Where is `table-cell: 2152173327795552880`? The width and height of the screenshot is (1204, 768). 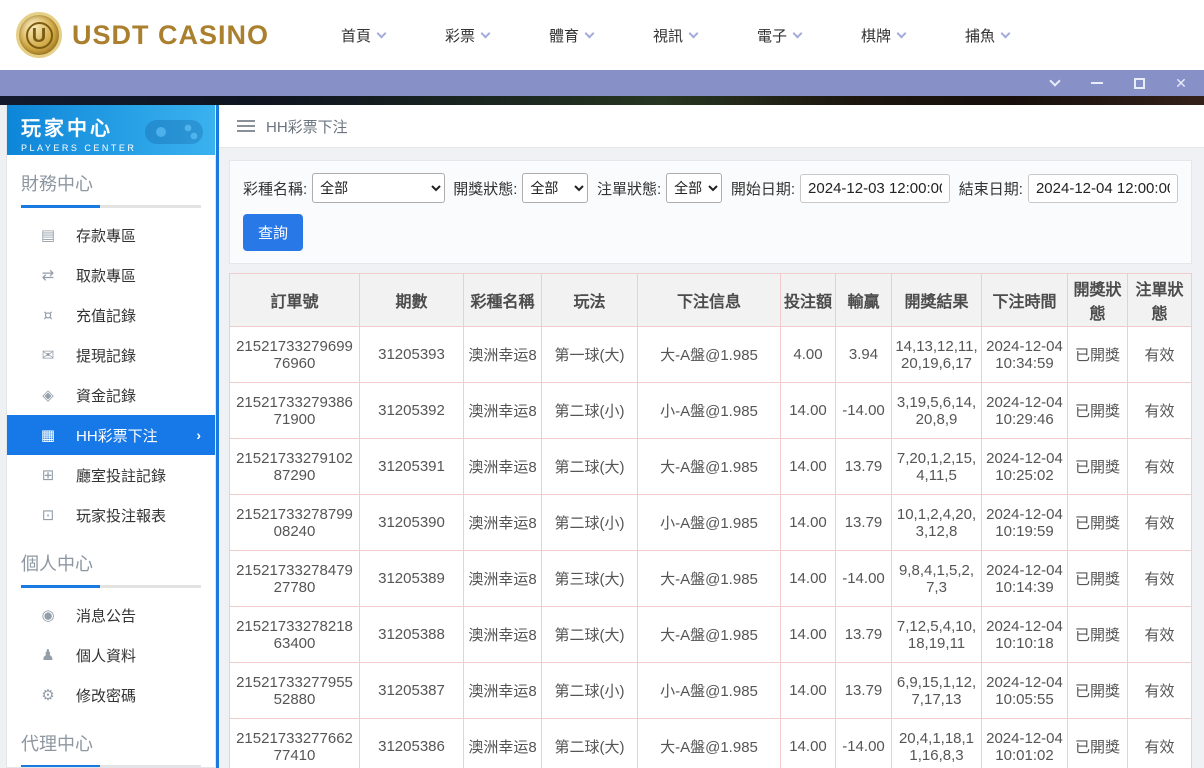
table-cell: 2152173327795552880 is located at coordinates (294, 690).